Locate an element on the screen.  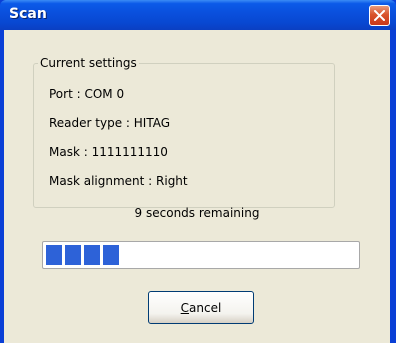
cancel-button: Cancel is located at coordinates (201, 307).